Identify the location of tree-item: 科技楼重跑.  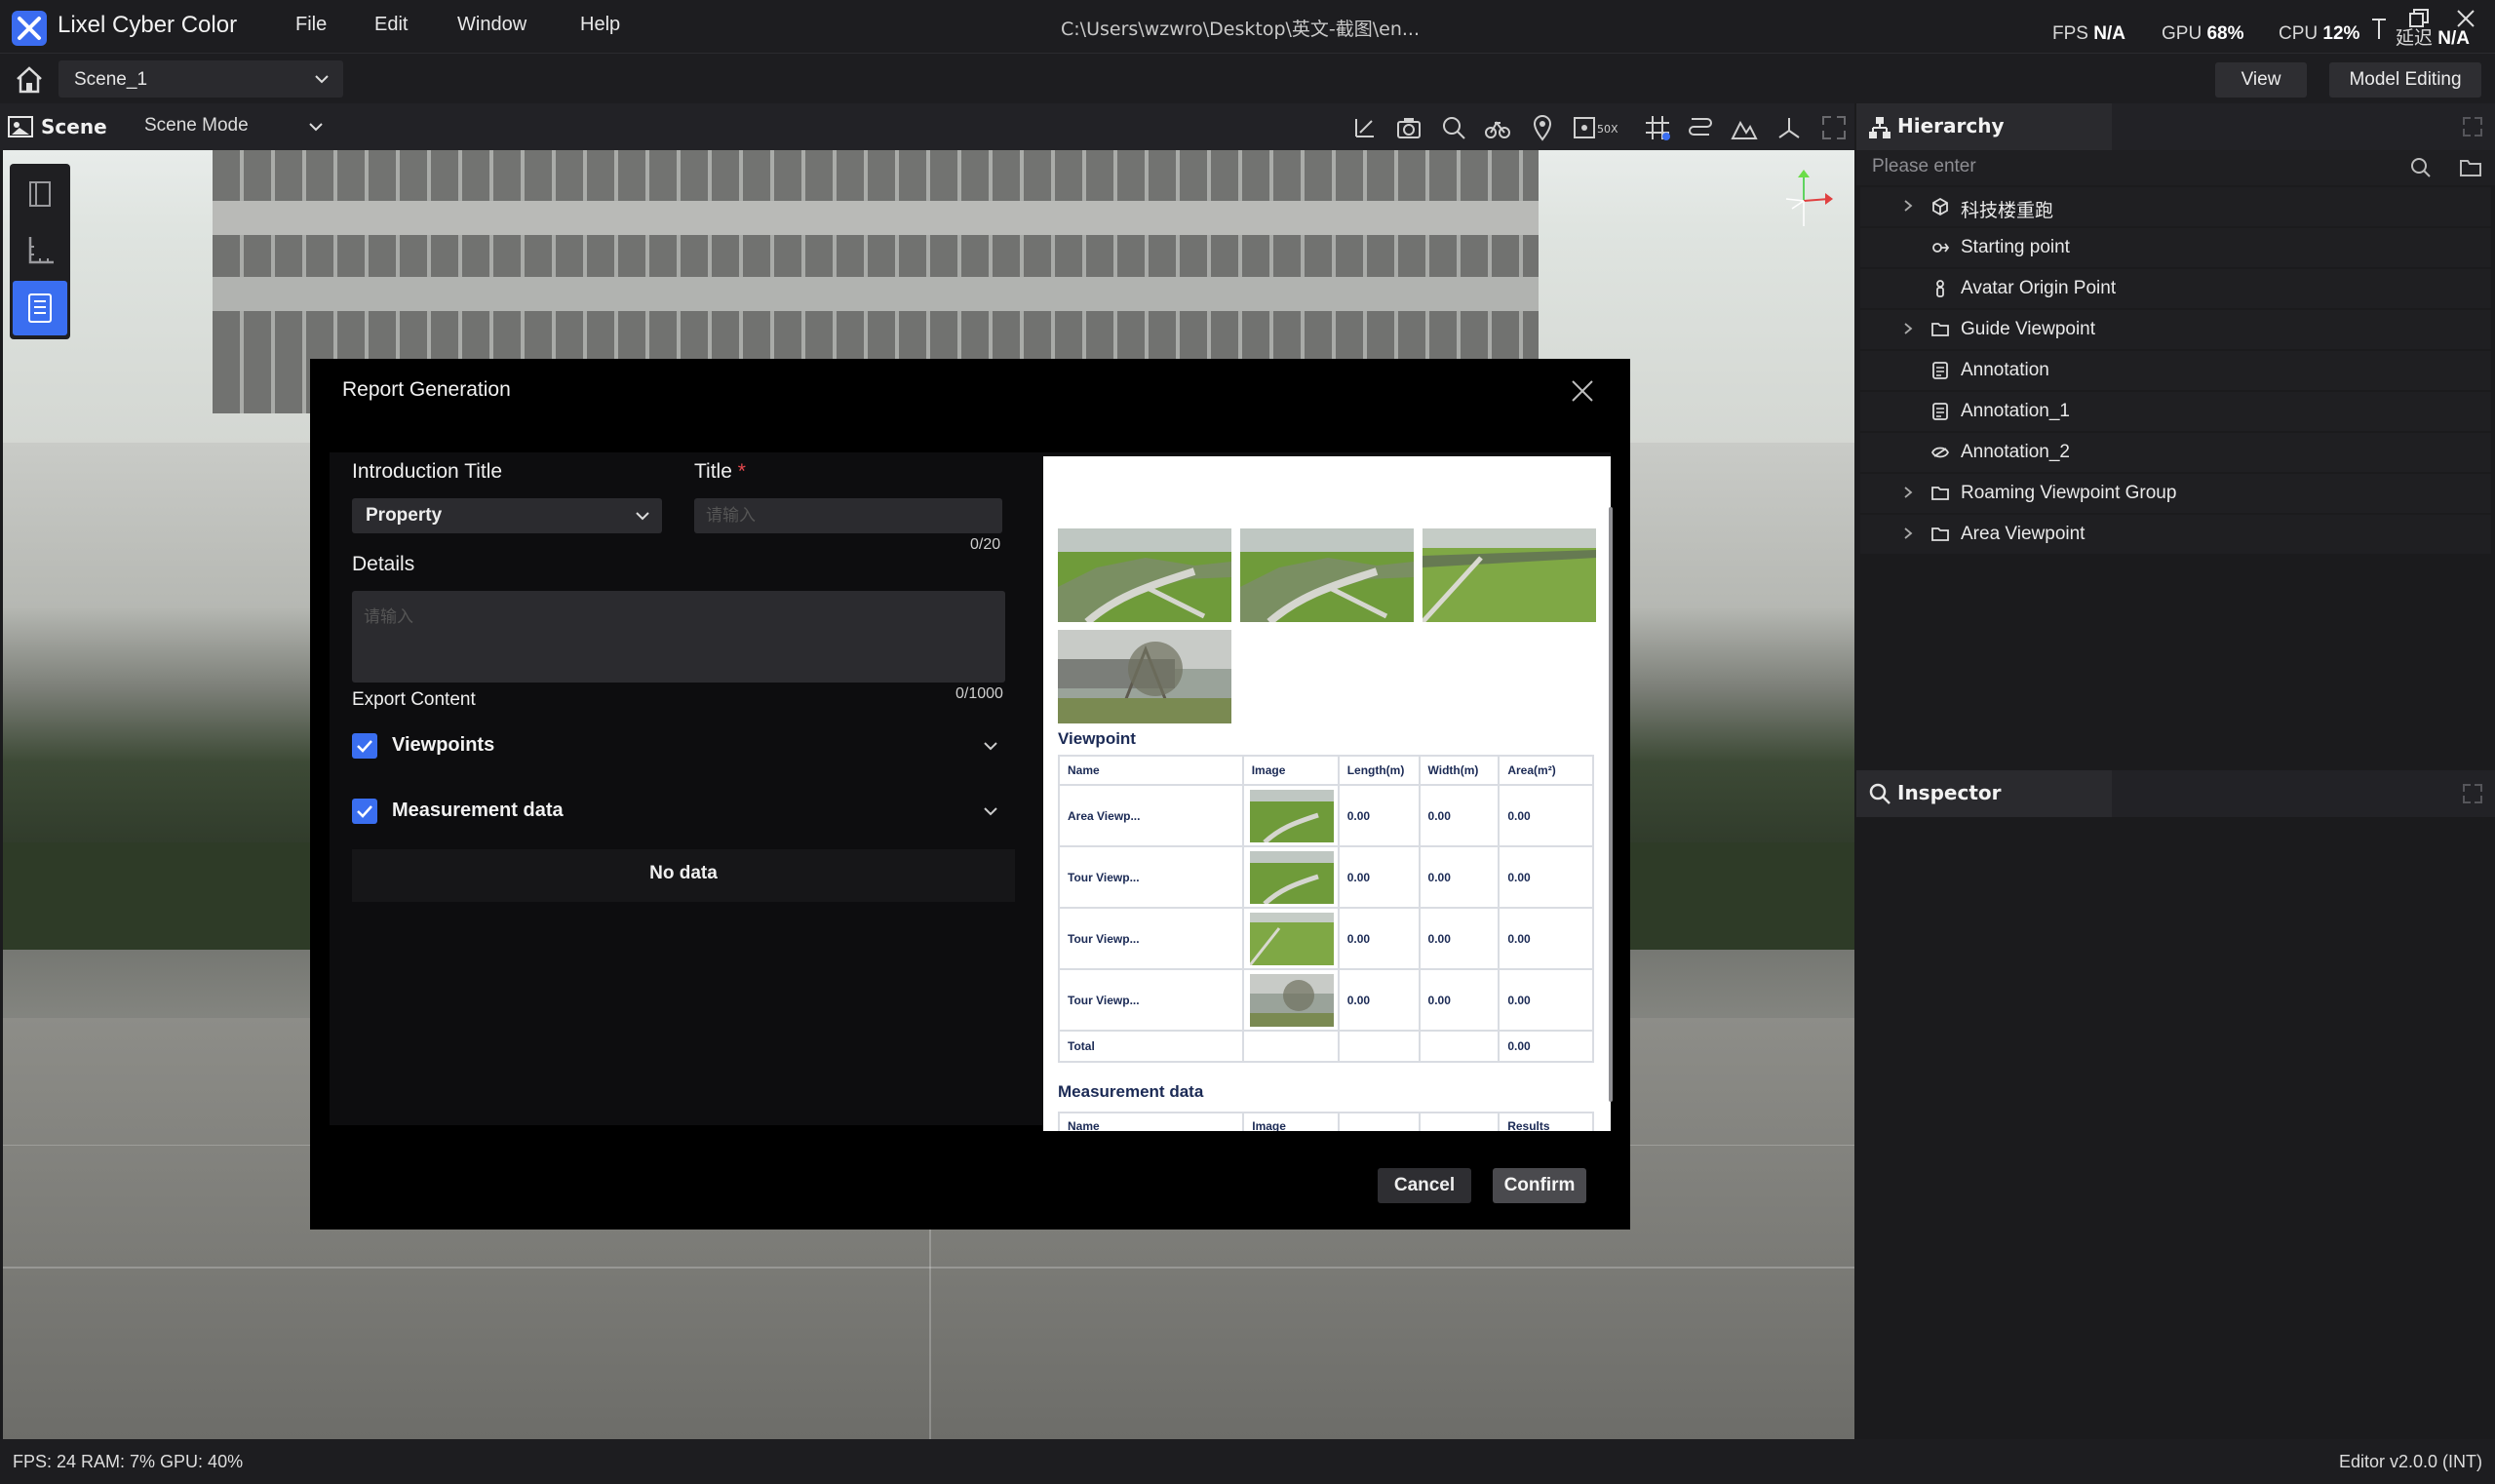
(2175, 206).